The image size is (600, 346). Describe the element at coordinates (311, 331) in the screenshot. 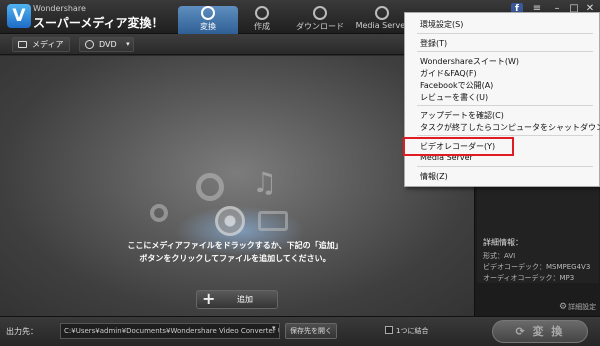

I see `open-folder-button: 保存先を開く` at that location.